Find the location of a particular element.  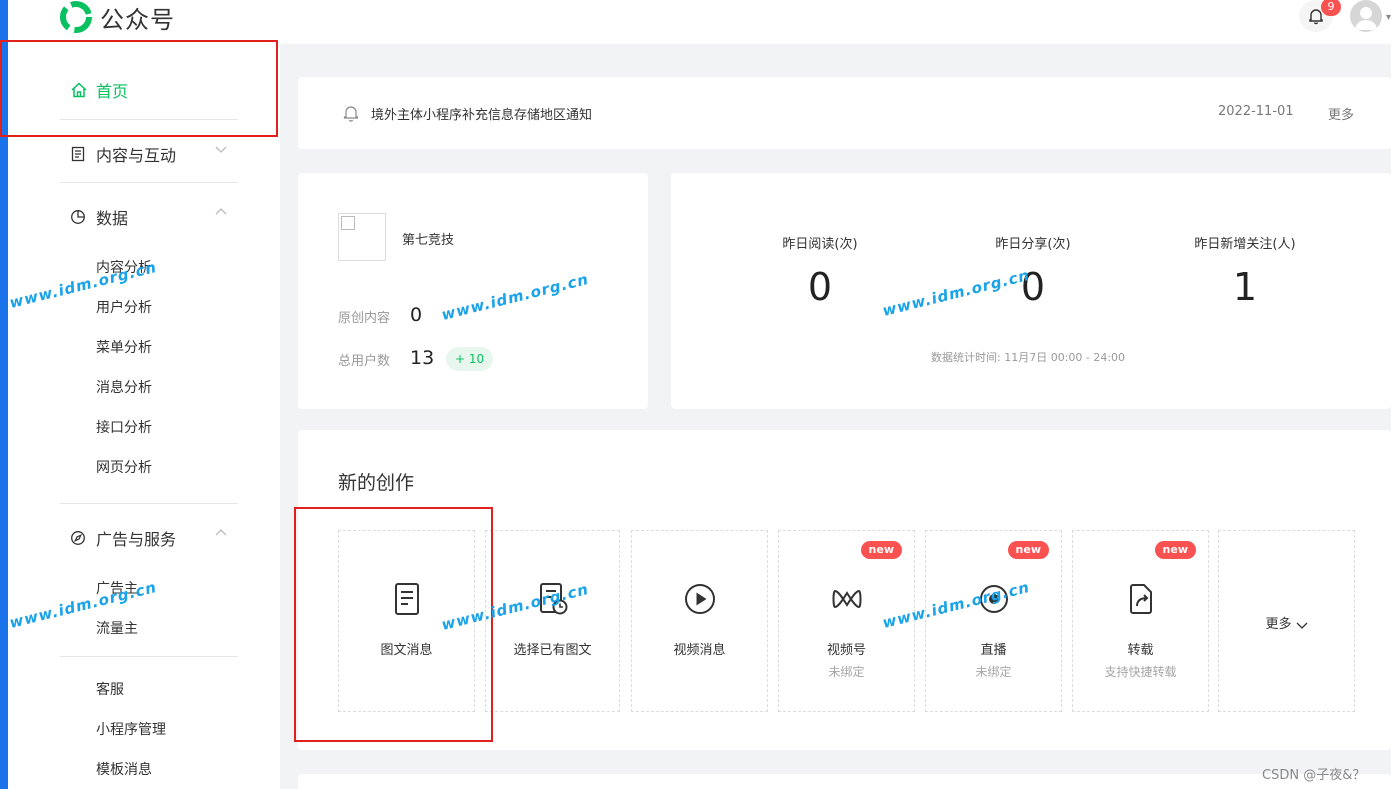

notice-date: 2022-11-01 is located at coordinates (1256, 111).